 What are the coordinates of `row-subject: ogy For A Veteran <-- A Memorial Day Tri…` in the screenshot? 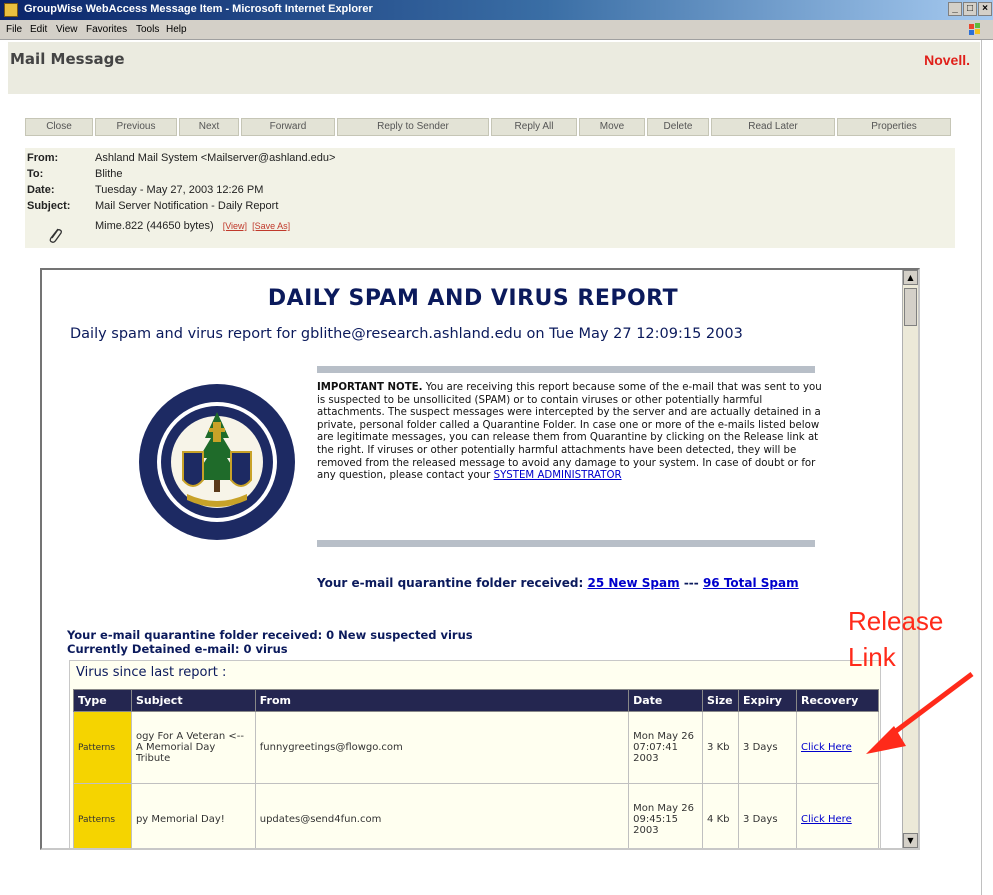 It's located at (193, 747).